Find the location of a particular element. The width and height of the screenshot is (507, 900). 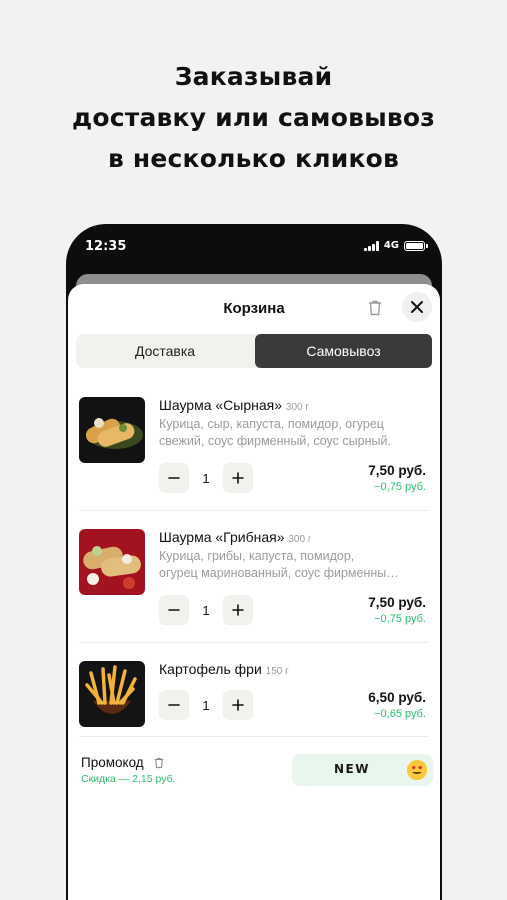

close-icon is located at coordinates (417, 307).